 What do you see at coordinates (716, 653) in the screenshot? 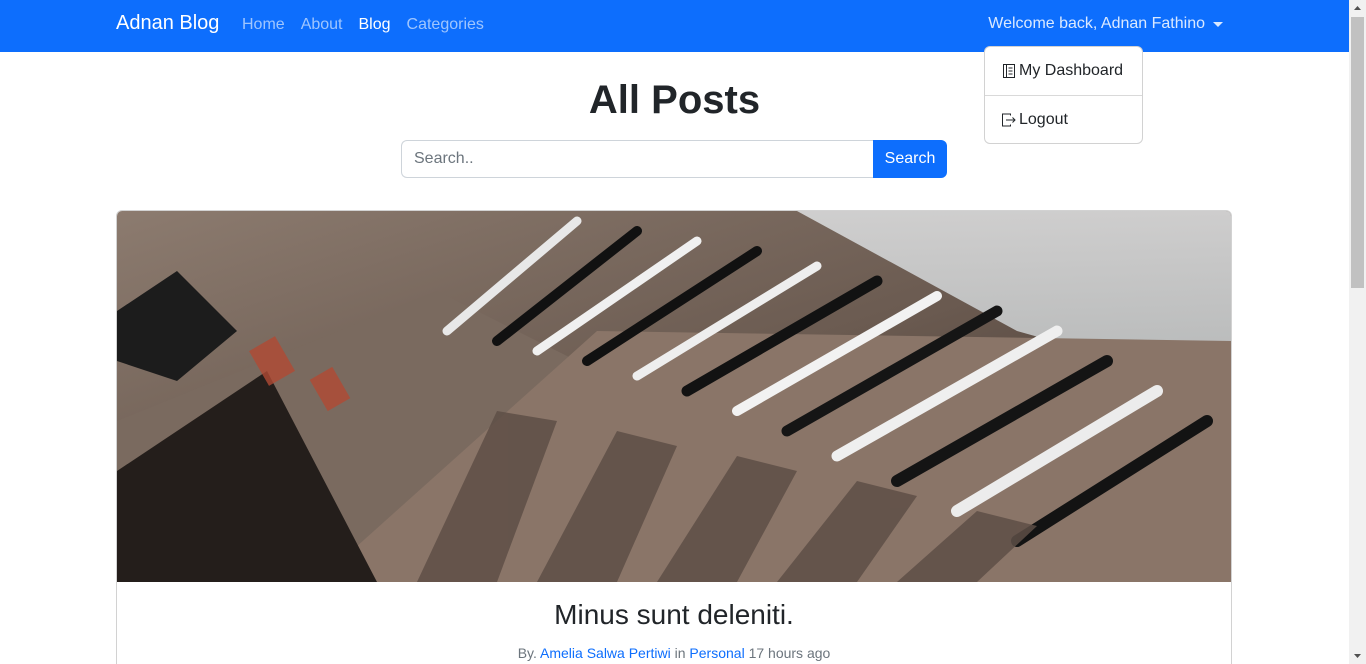
I see `category-link: Personal` at bounding box center [716, 653].